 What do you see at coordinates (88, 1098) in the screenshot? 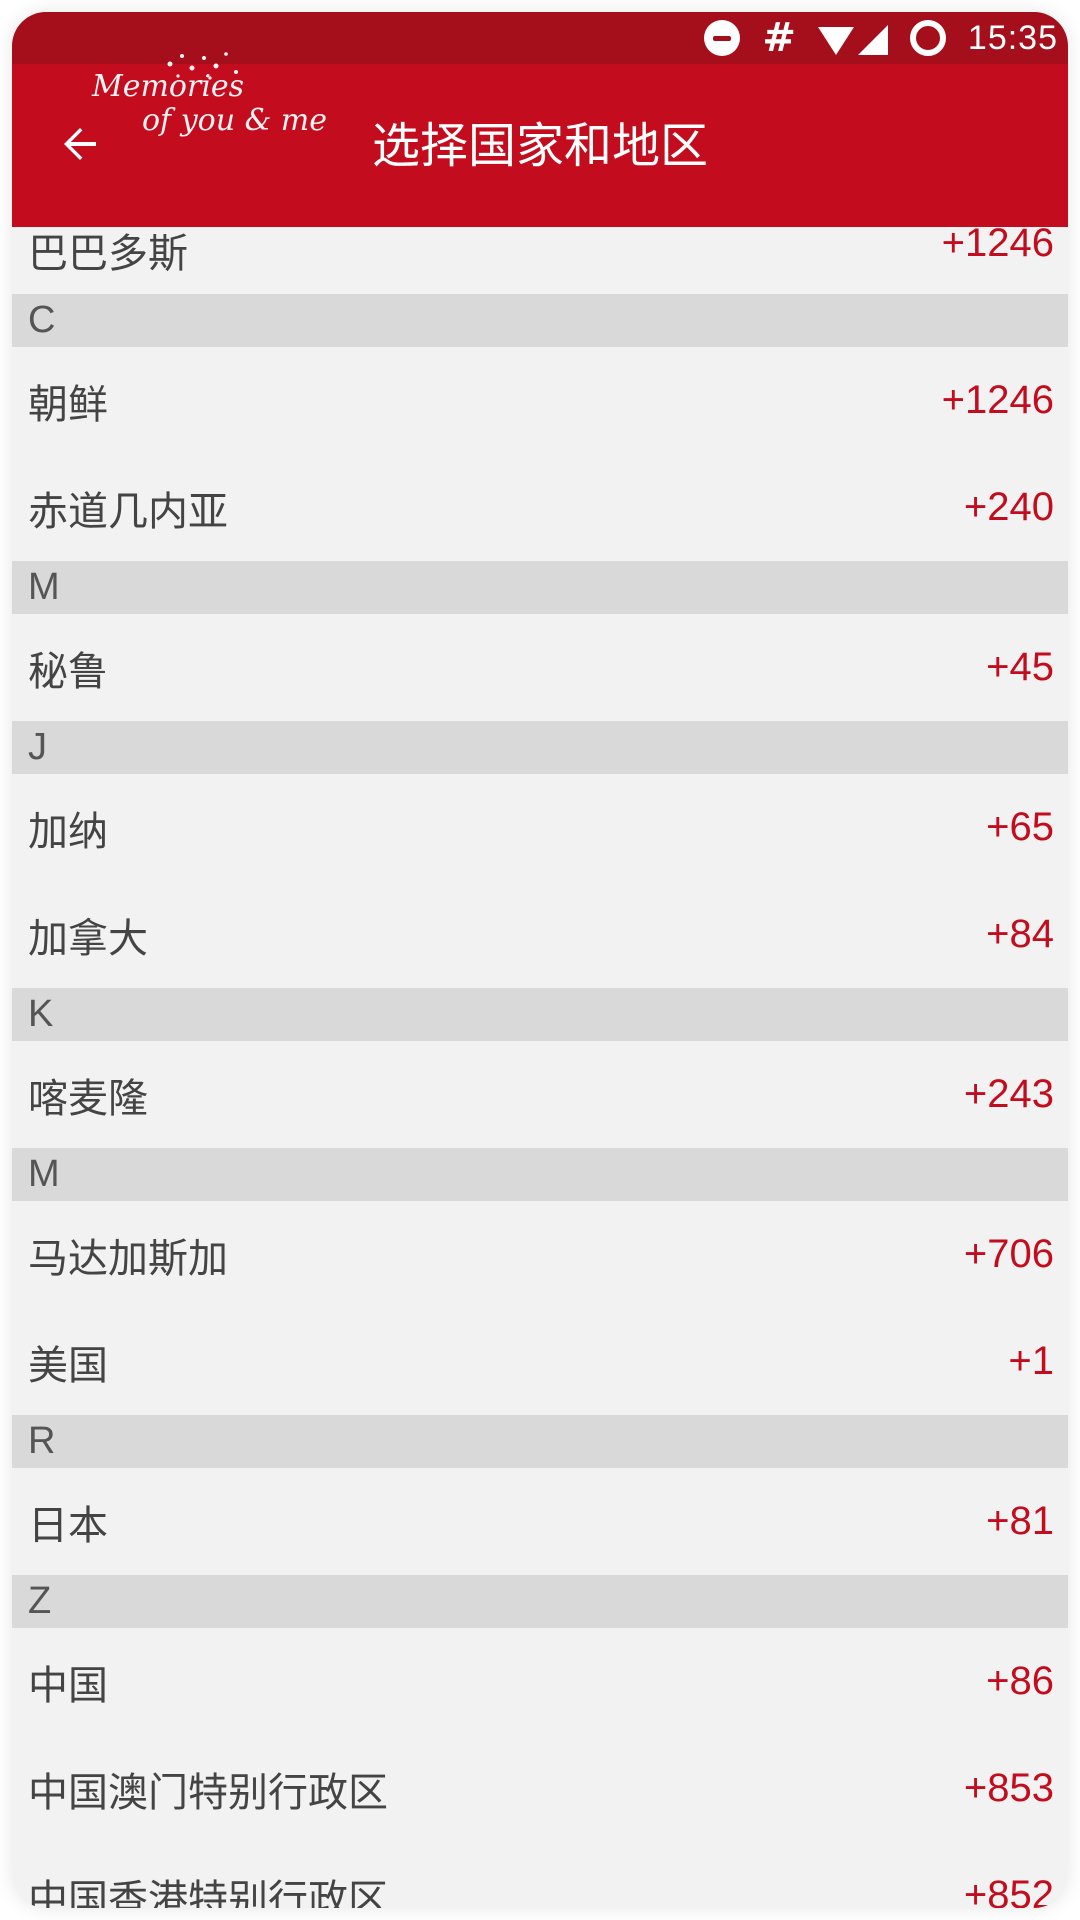
I see `country-name: 喀麦隆` at bounding box center [88, 1098].